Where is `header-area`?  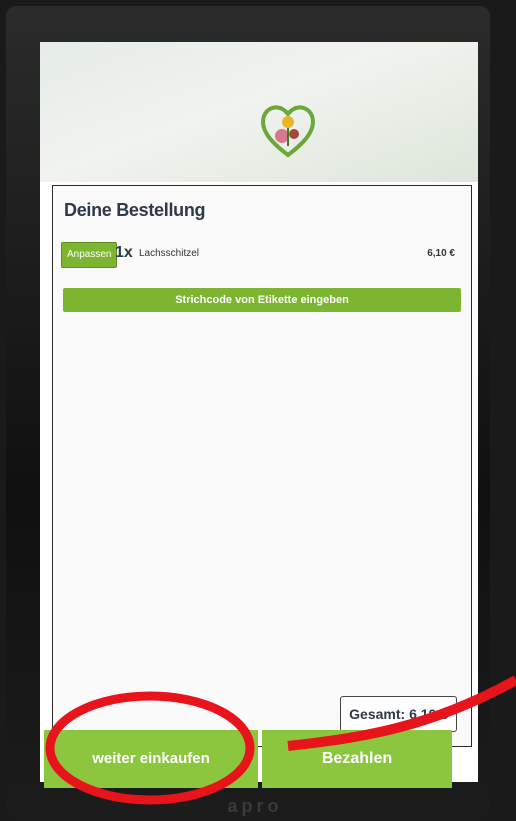 header-area is located at coordinates (259, 112).